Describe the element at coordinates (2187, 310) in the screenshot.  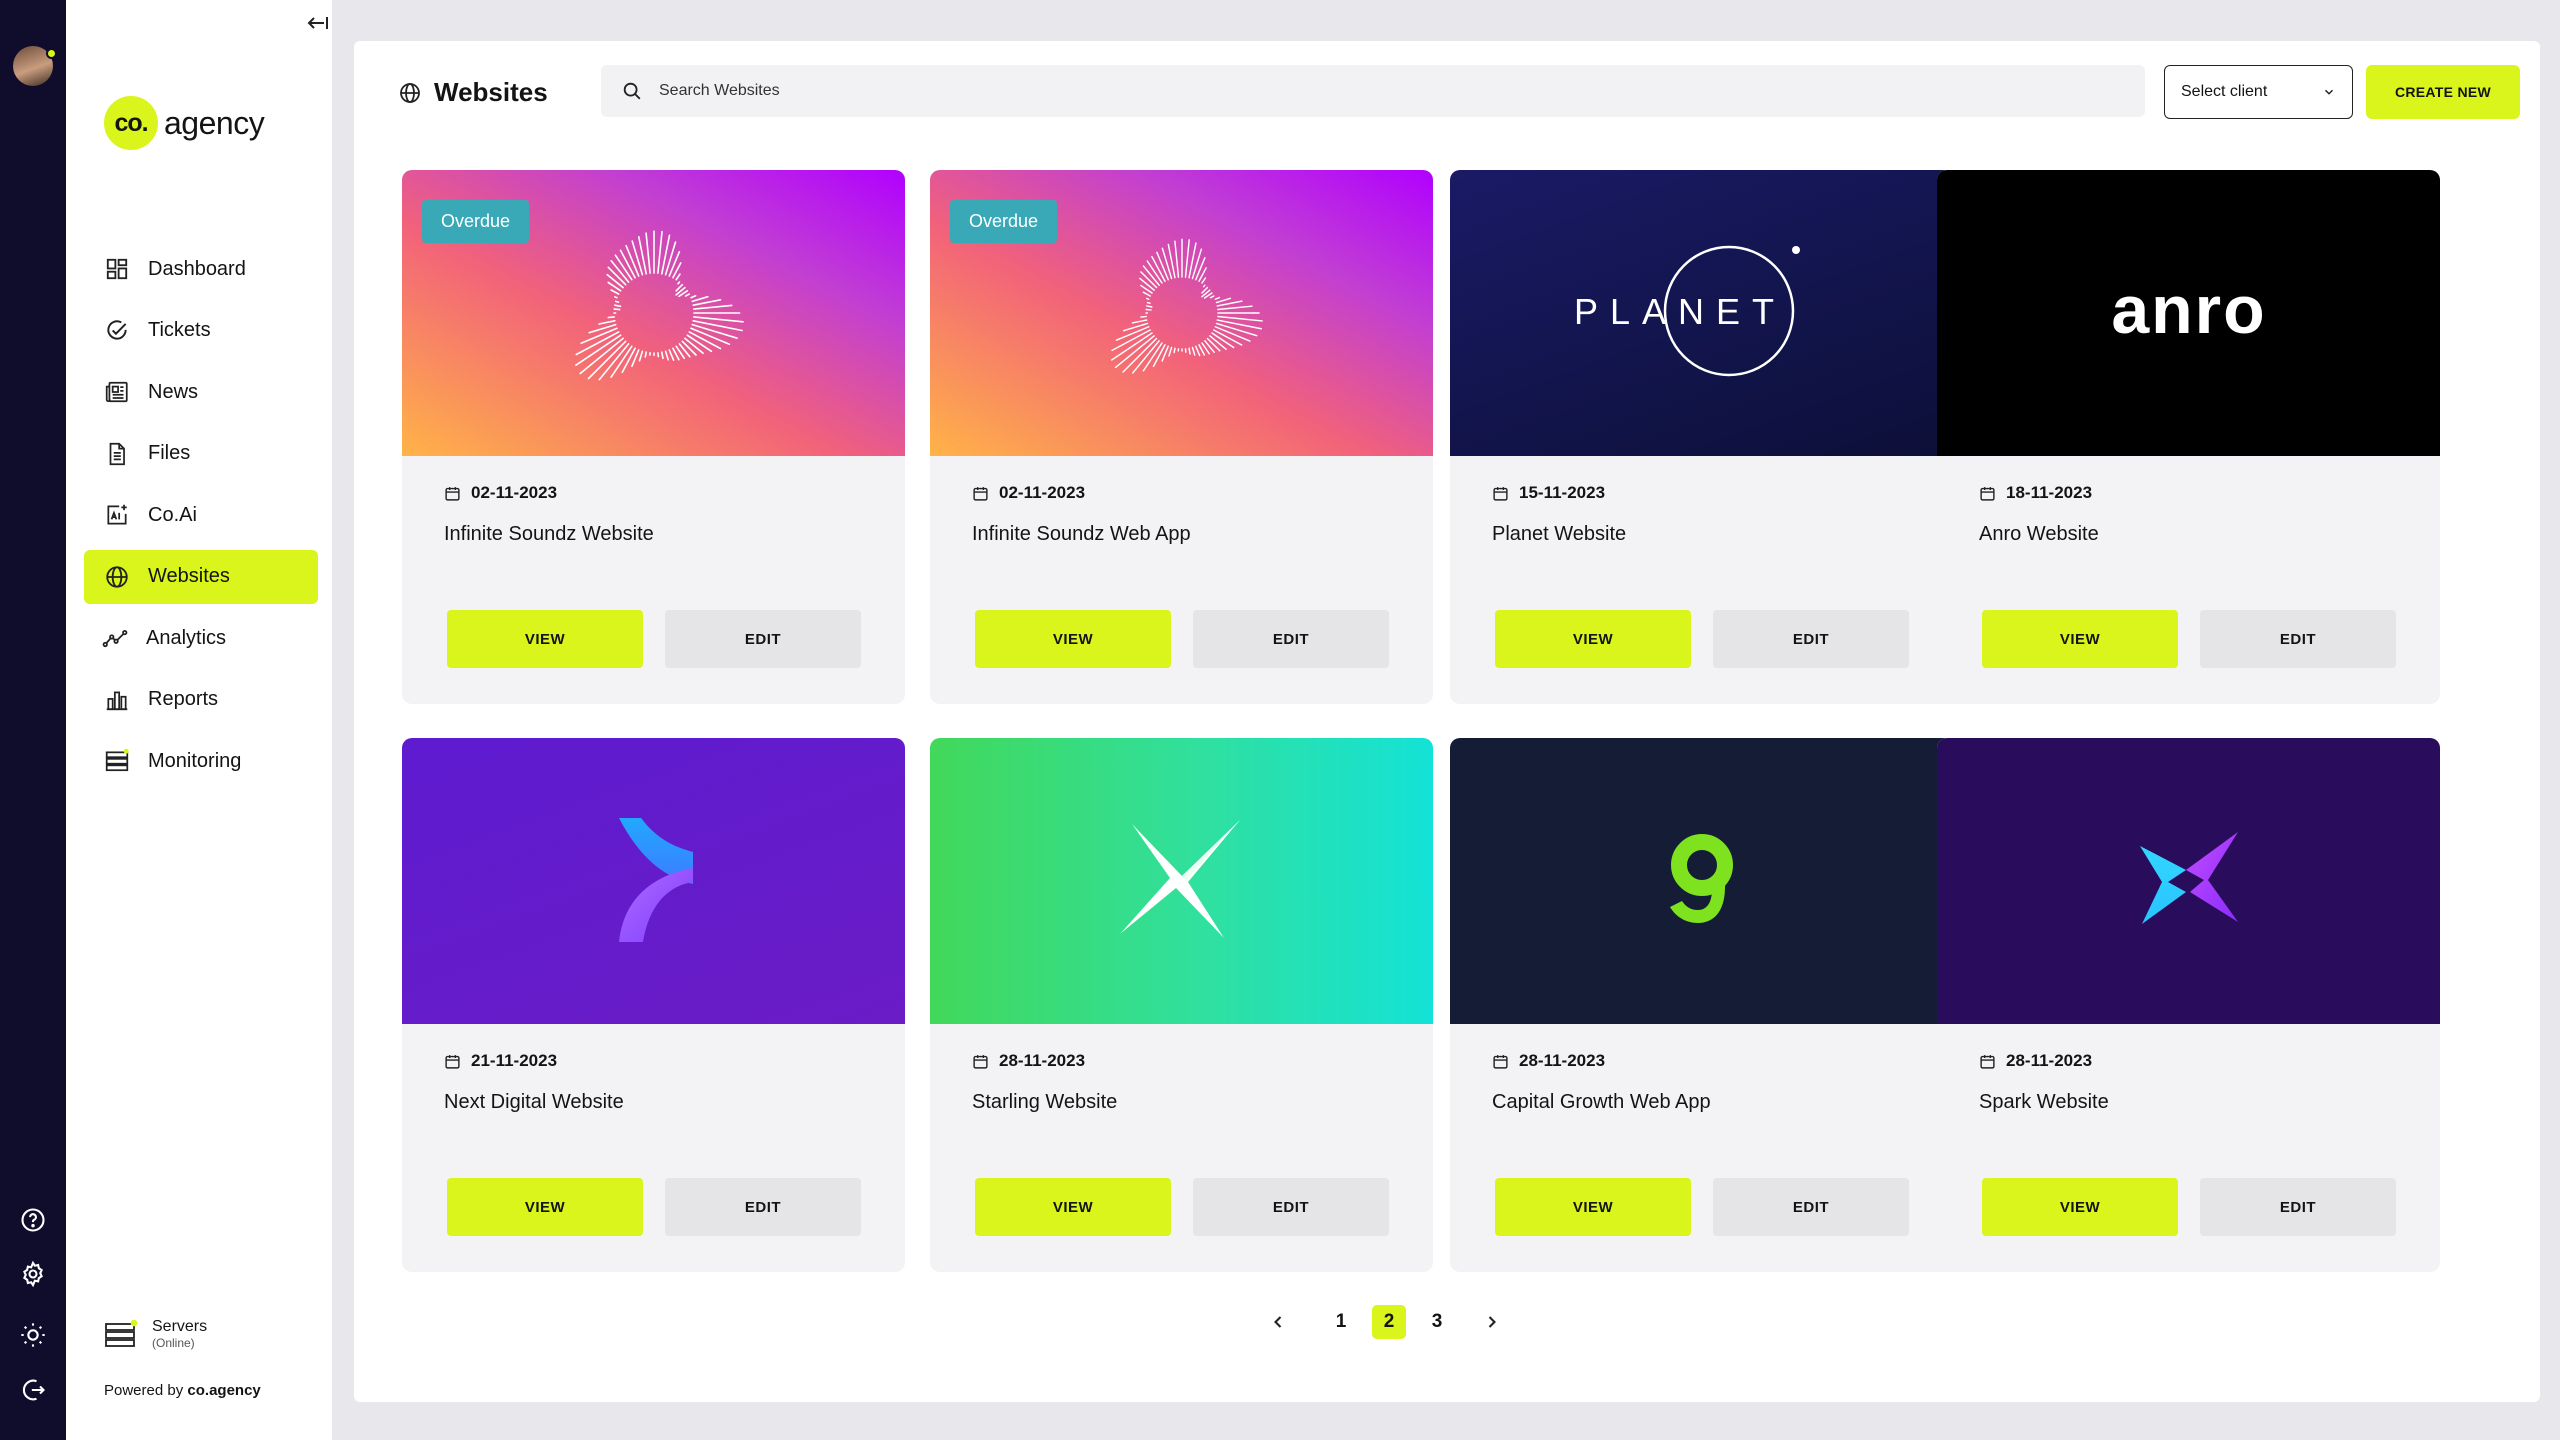
I see `anro-logo: anro` at that location.